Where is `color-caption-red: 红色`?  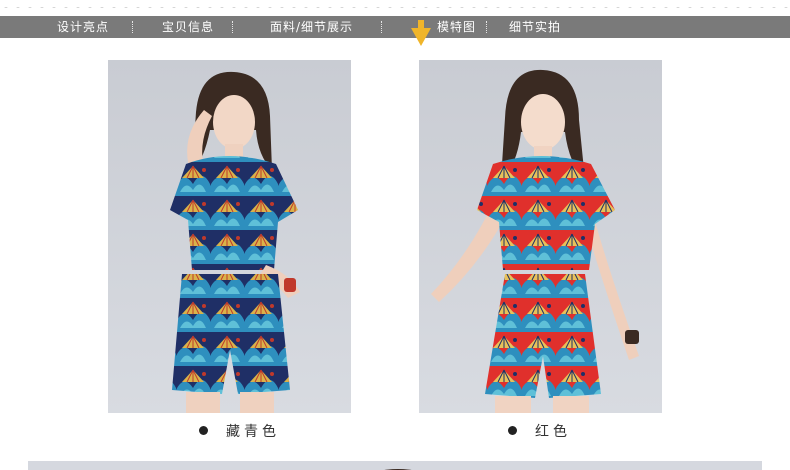
color-caption-red: 红色 is located at coordinates (539, 432).